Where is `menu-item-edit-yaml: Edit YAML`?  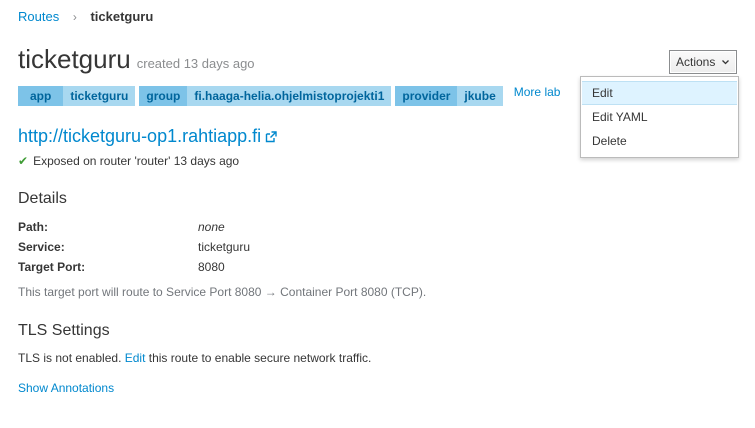 menu-item-edit-yaml: Edit YAML is located at coordinates (659, 117).